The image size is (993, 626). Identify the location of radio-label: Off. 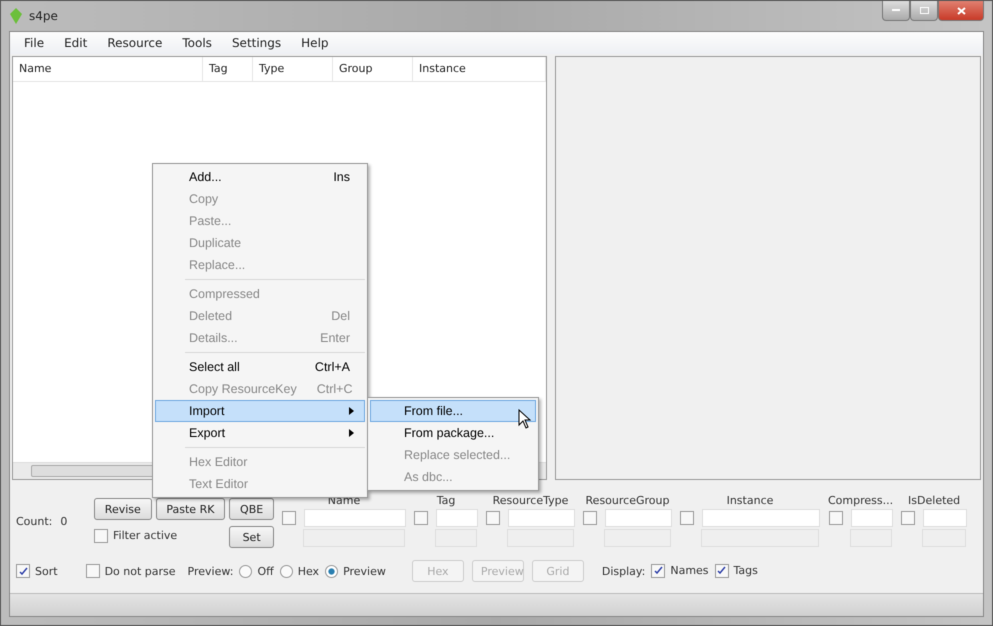
(265, 571).